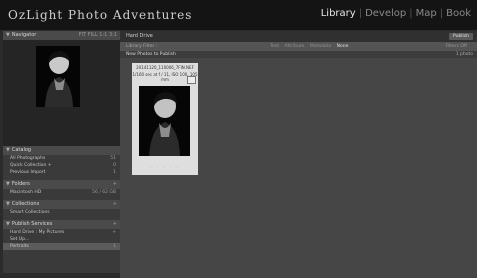 The height and width of the screenshot is (278, 477). Describe the element at coordinates (21, 150) in the screenshot. I see `catalog-title: Catalog` at that location.